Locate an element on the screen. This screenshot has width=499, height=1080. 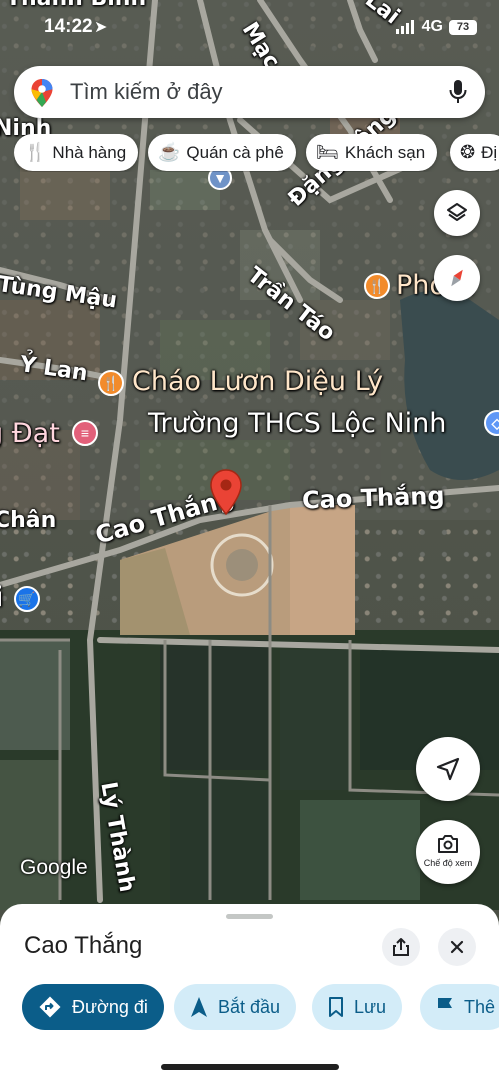
directions-button: Đường đi is located at coordinates (93, 1007).